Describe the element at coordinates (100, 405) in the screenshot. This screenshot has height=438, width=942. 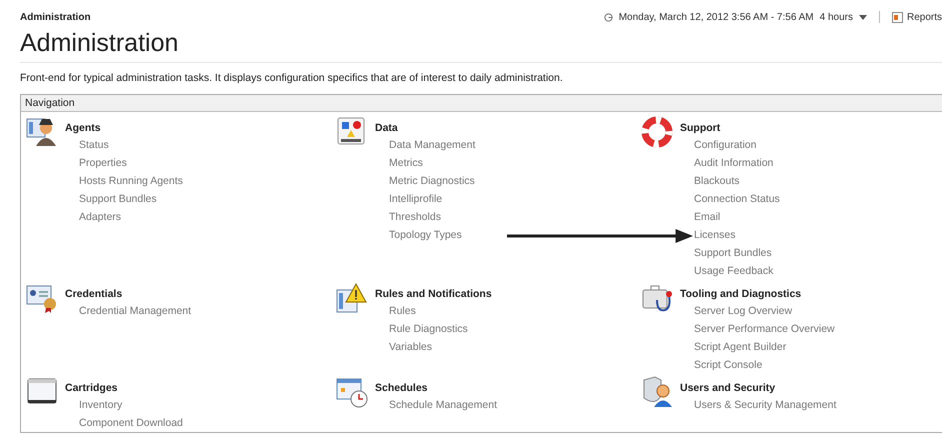
I see `nav-link: Inventory` at that location.